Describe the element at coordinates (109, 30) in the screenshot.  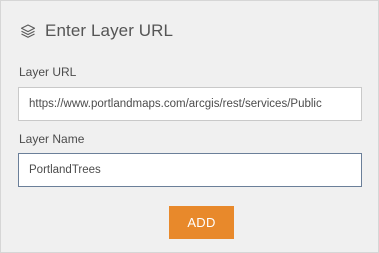
I see `panel-title: Enter Layer URL` at that location.